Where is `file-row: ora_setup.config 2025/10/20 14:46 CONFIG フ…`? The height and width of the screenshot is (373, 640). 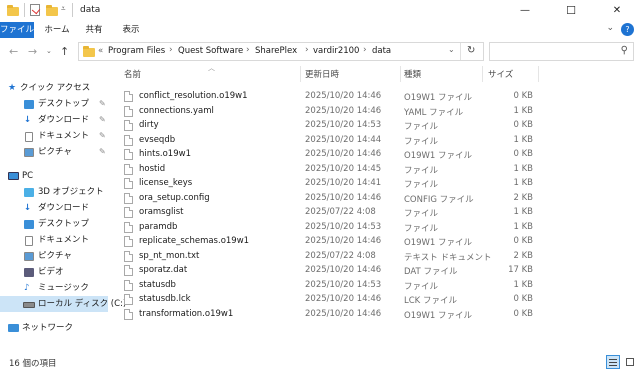 file-row: ora_setup.config 2025/10/20 14:46 CONFIG フ… is located at coordinates (328, 199).